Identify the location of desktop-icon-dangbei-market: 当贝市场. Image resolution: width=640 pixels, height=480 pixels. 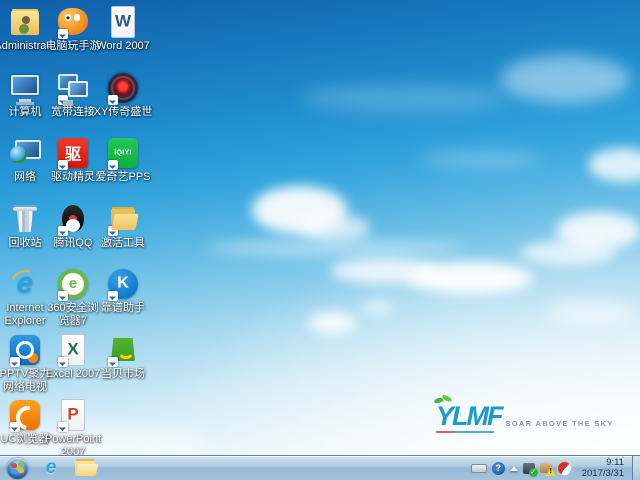
(123, 357).